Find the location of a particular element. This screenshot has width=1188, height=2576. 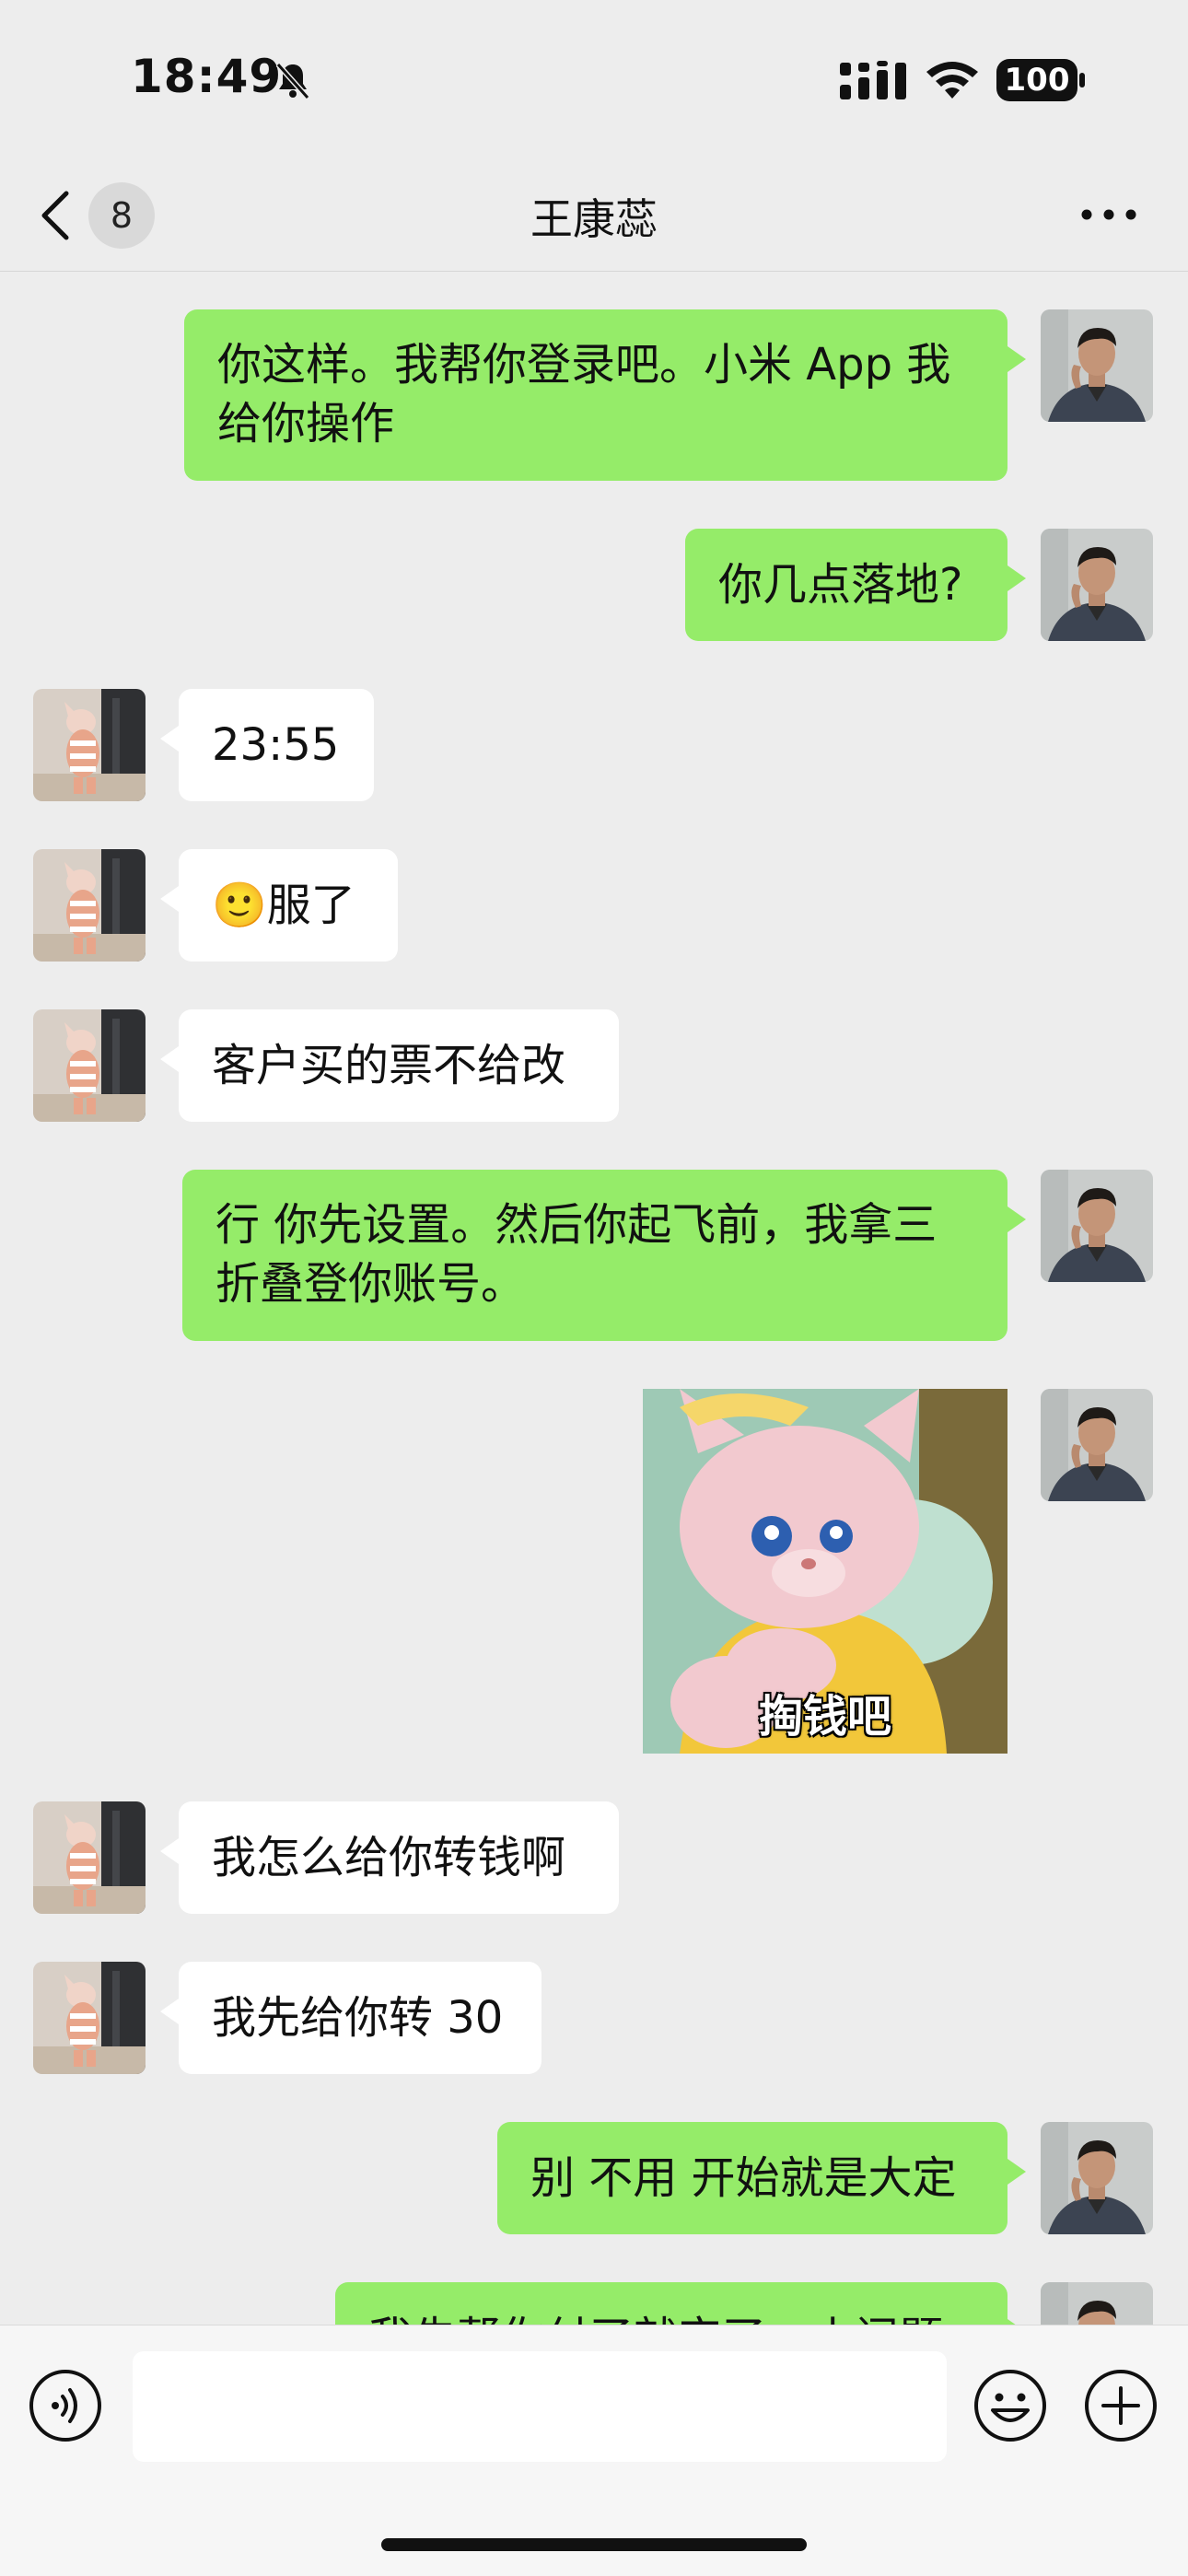

plus-icon is located at coordinates (1121, 2405).